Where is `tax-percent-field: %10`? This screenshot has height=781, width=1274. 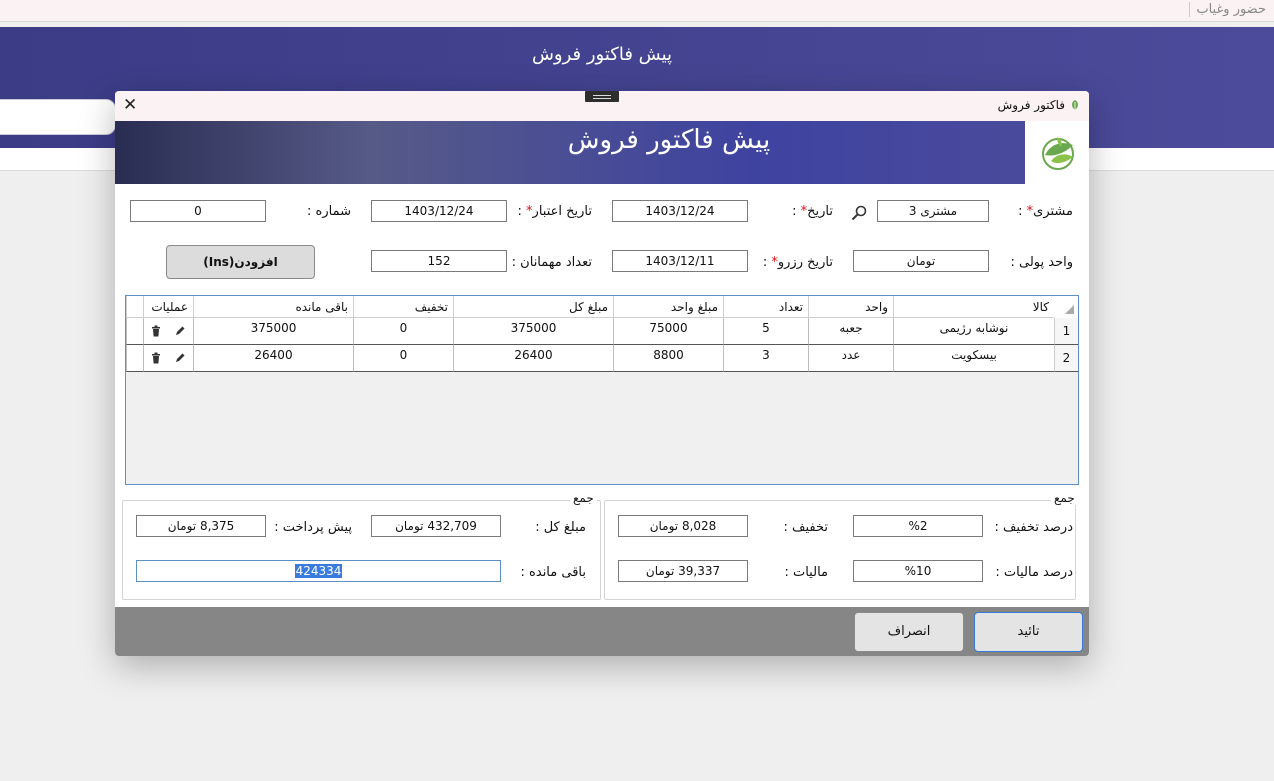 tax-percent-field: %10 is located at coordinates (918, 571).